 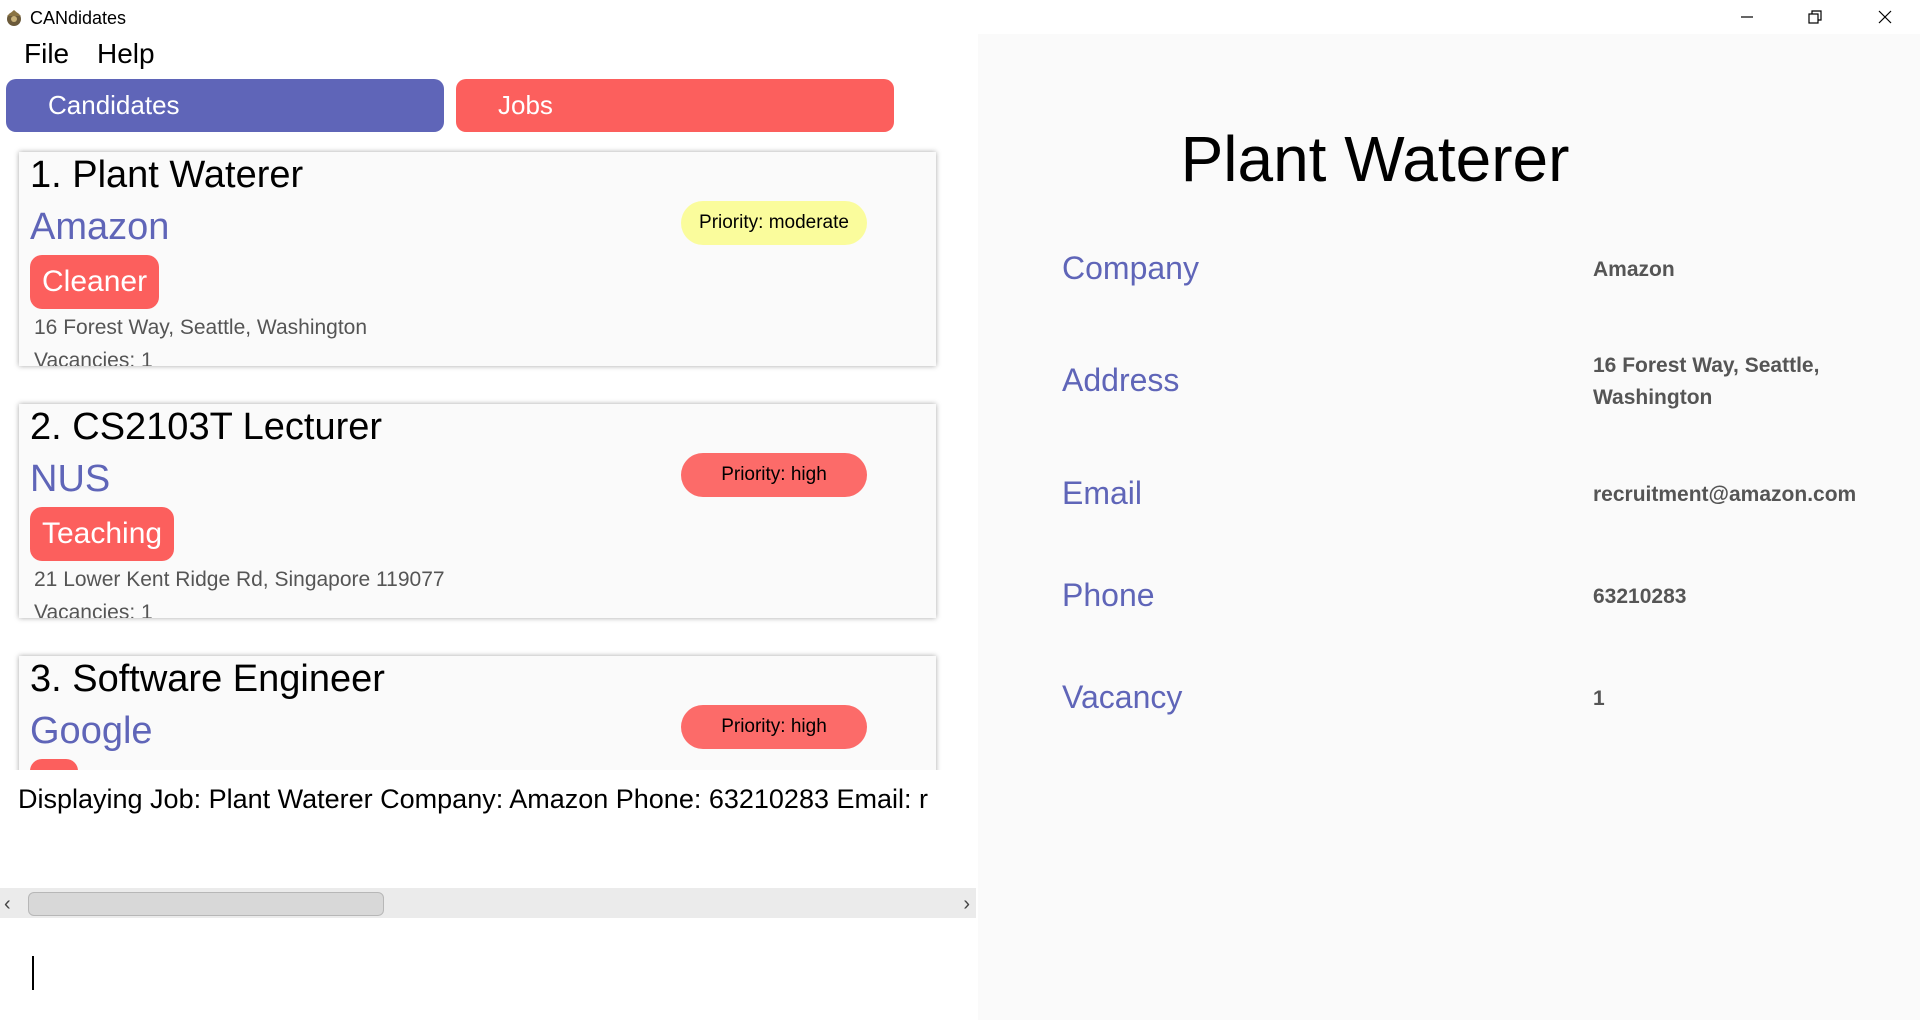 What do you see at coordinates (201, 327) in the screenshot?
I see `job-address: 16 Forest Way, Seattle, Washington` at bounding box center [201, 327].